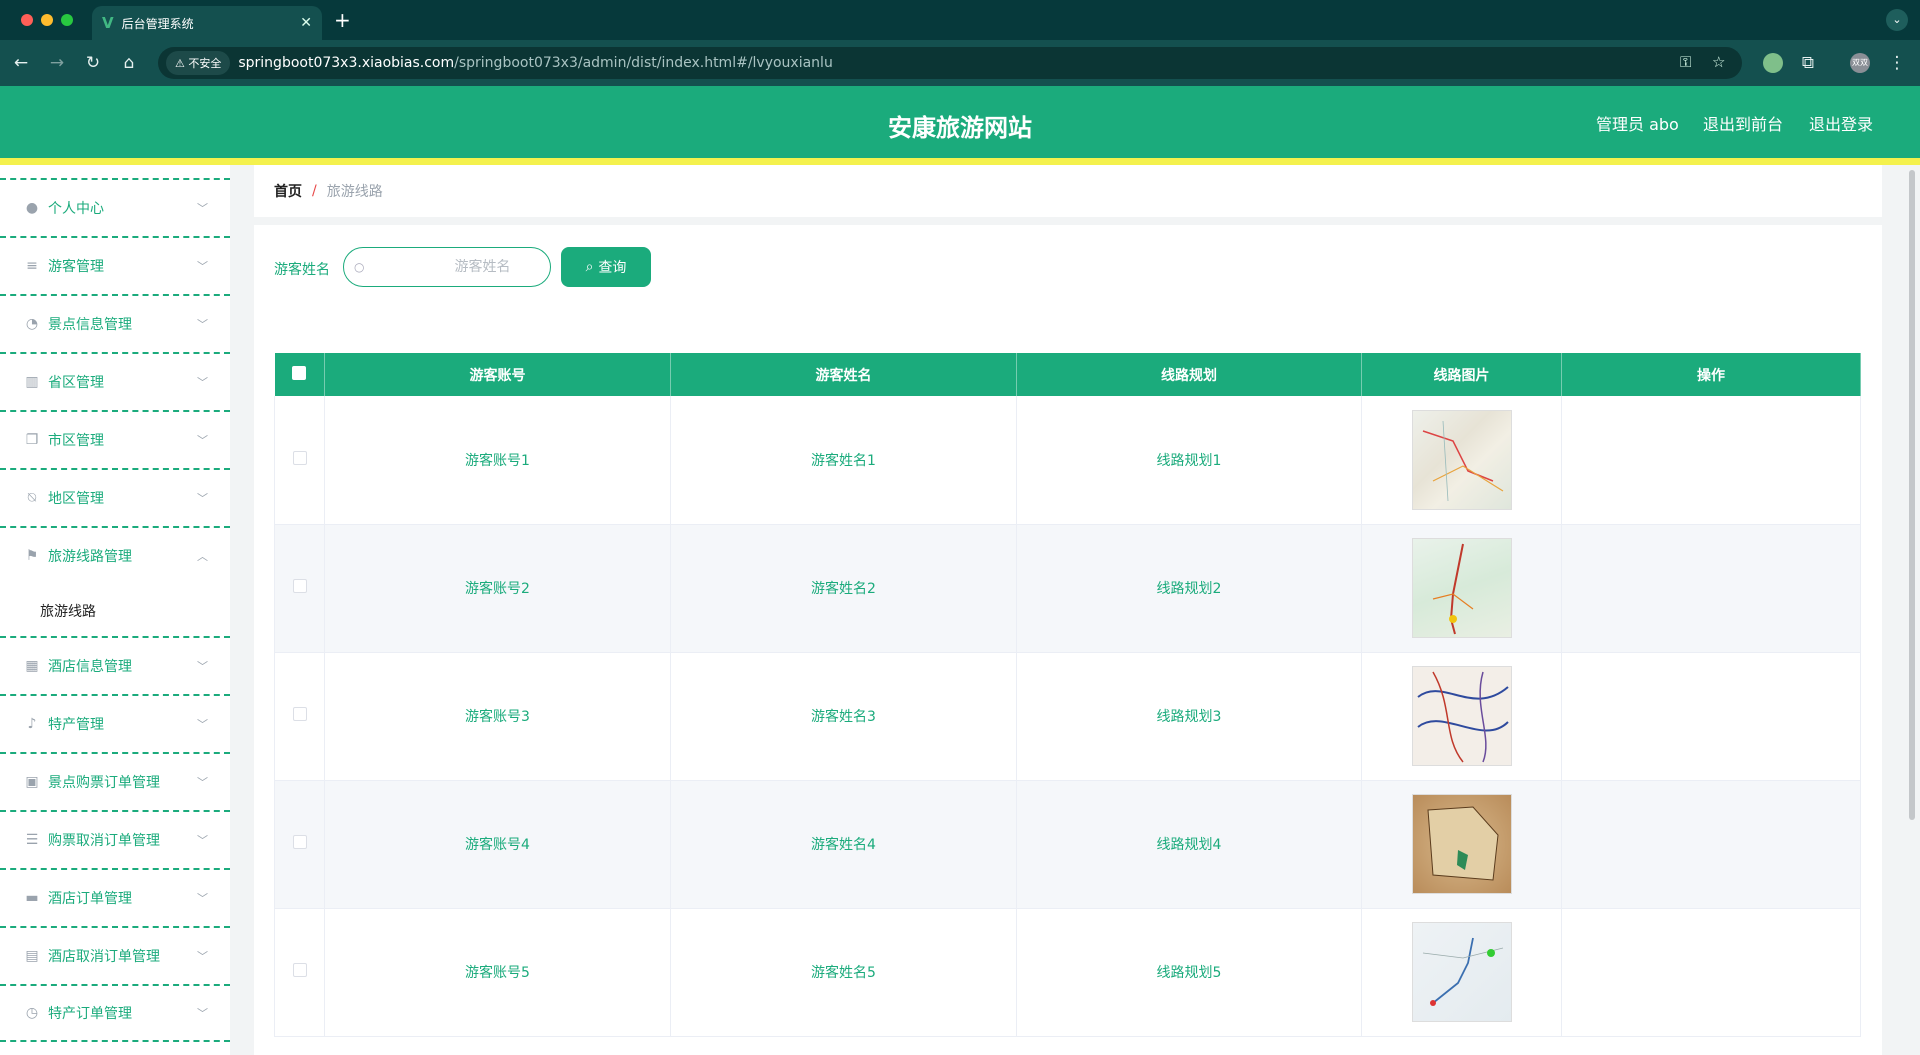  What do you see at coordinates (1897, 20) in the screenshot?
I see `tab-search-chevron-icon: ⌄` at bounding box center [1897, 20].